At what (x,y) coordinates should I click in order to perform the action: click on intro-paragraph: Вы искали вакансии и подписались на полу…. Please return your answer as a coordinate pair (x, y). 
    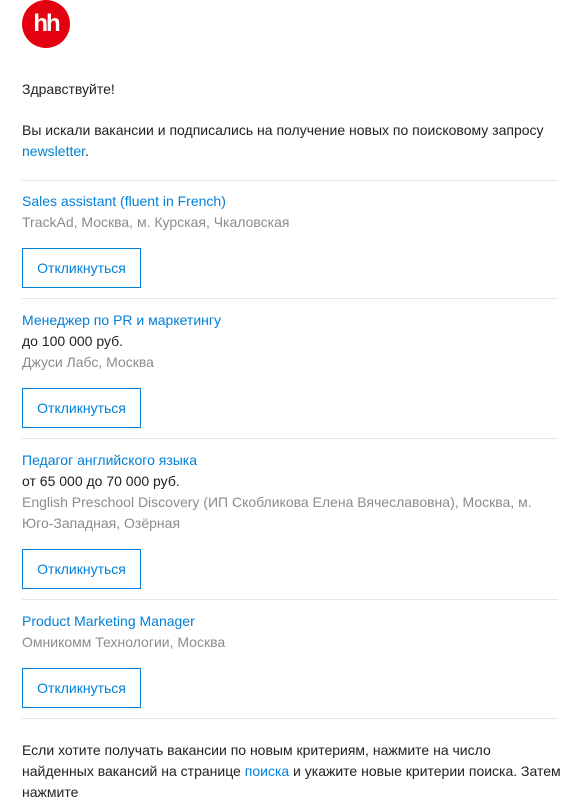
    Looking at the image, I should click on (287, 141).